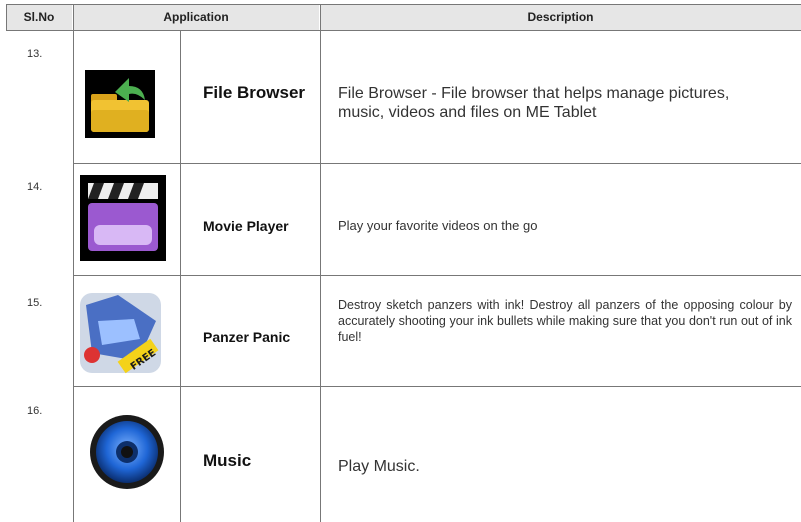 This screenshot has height=522, width=801. What do you see at coordinates (254, 92) in the screenshot?
I see `app-name: File Browser` at bounding box center [254, 92].